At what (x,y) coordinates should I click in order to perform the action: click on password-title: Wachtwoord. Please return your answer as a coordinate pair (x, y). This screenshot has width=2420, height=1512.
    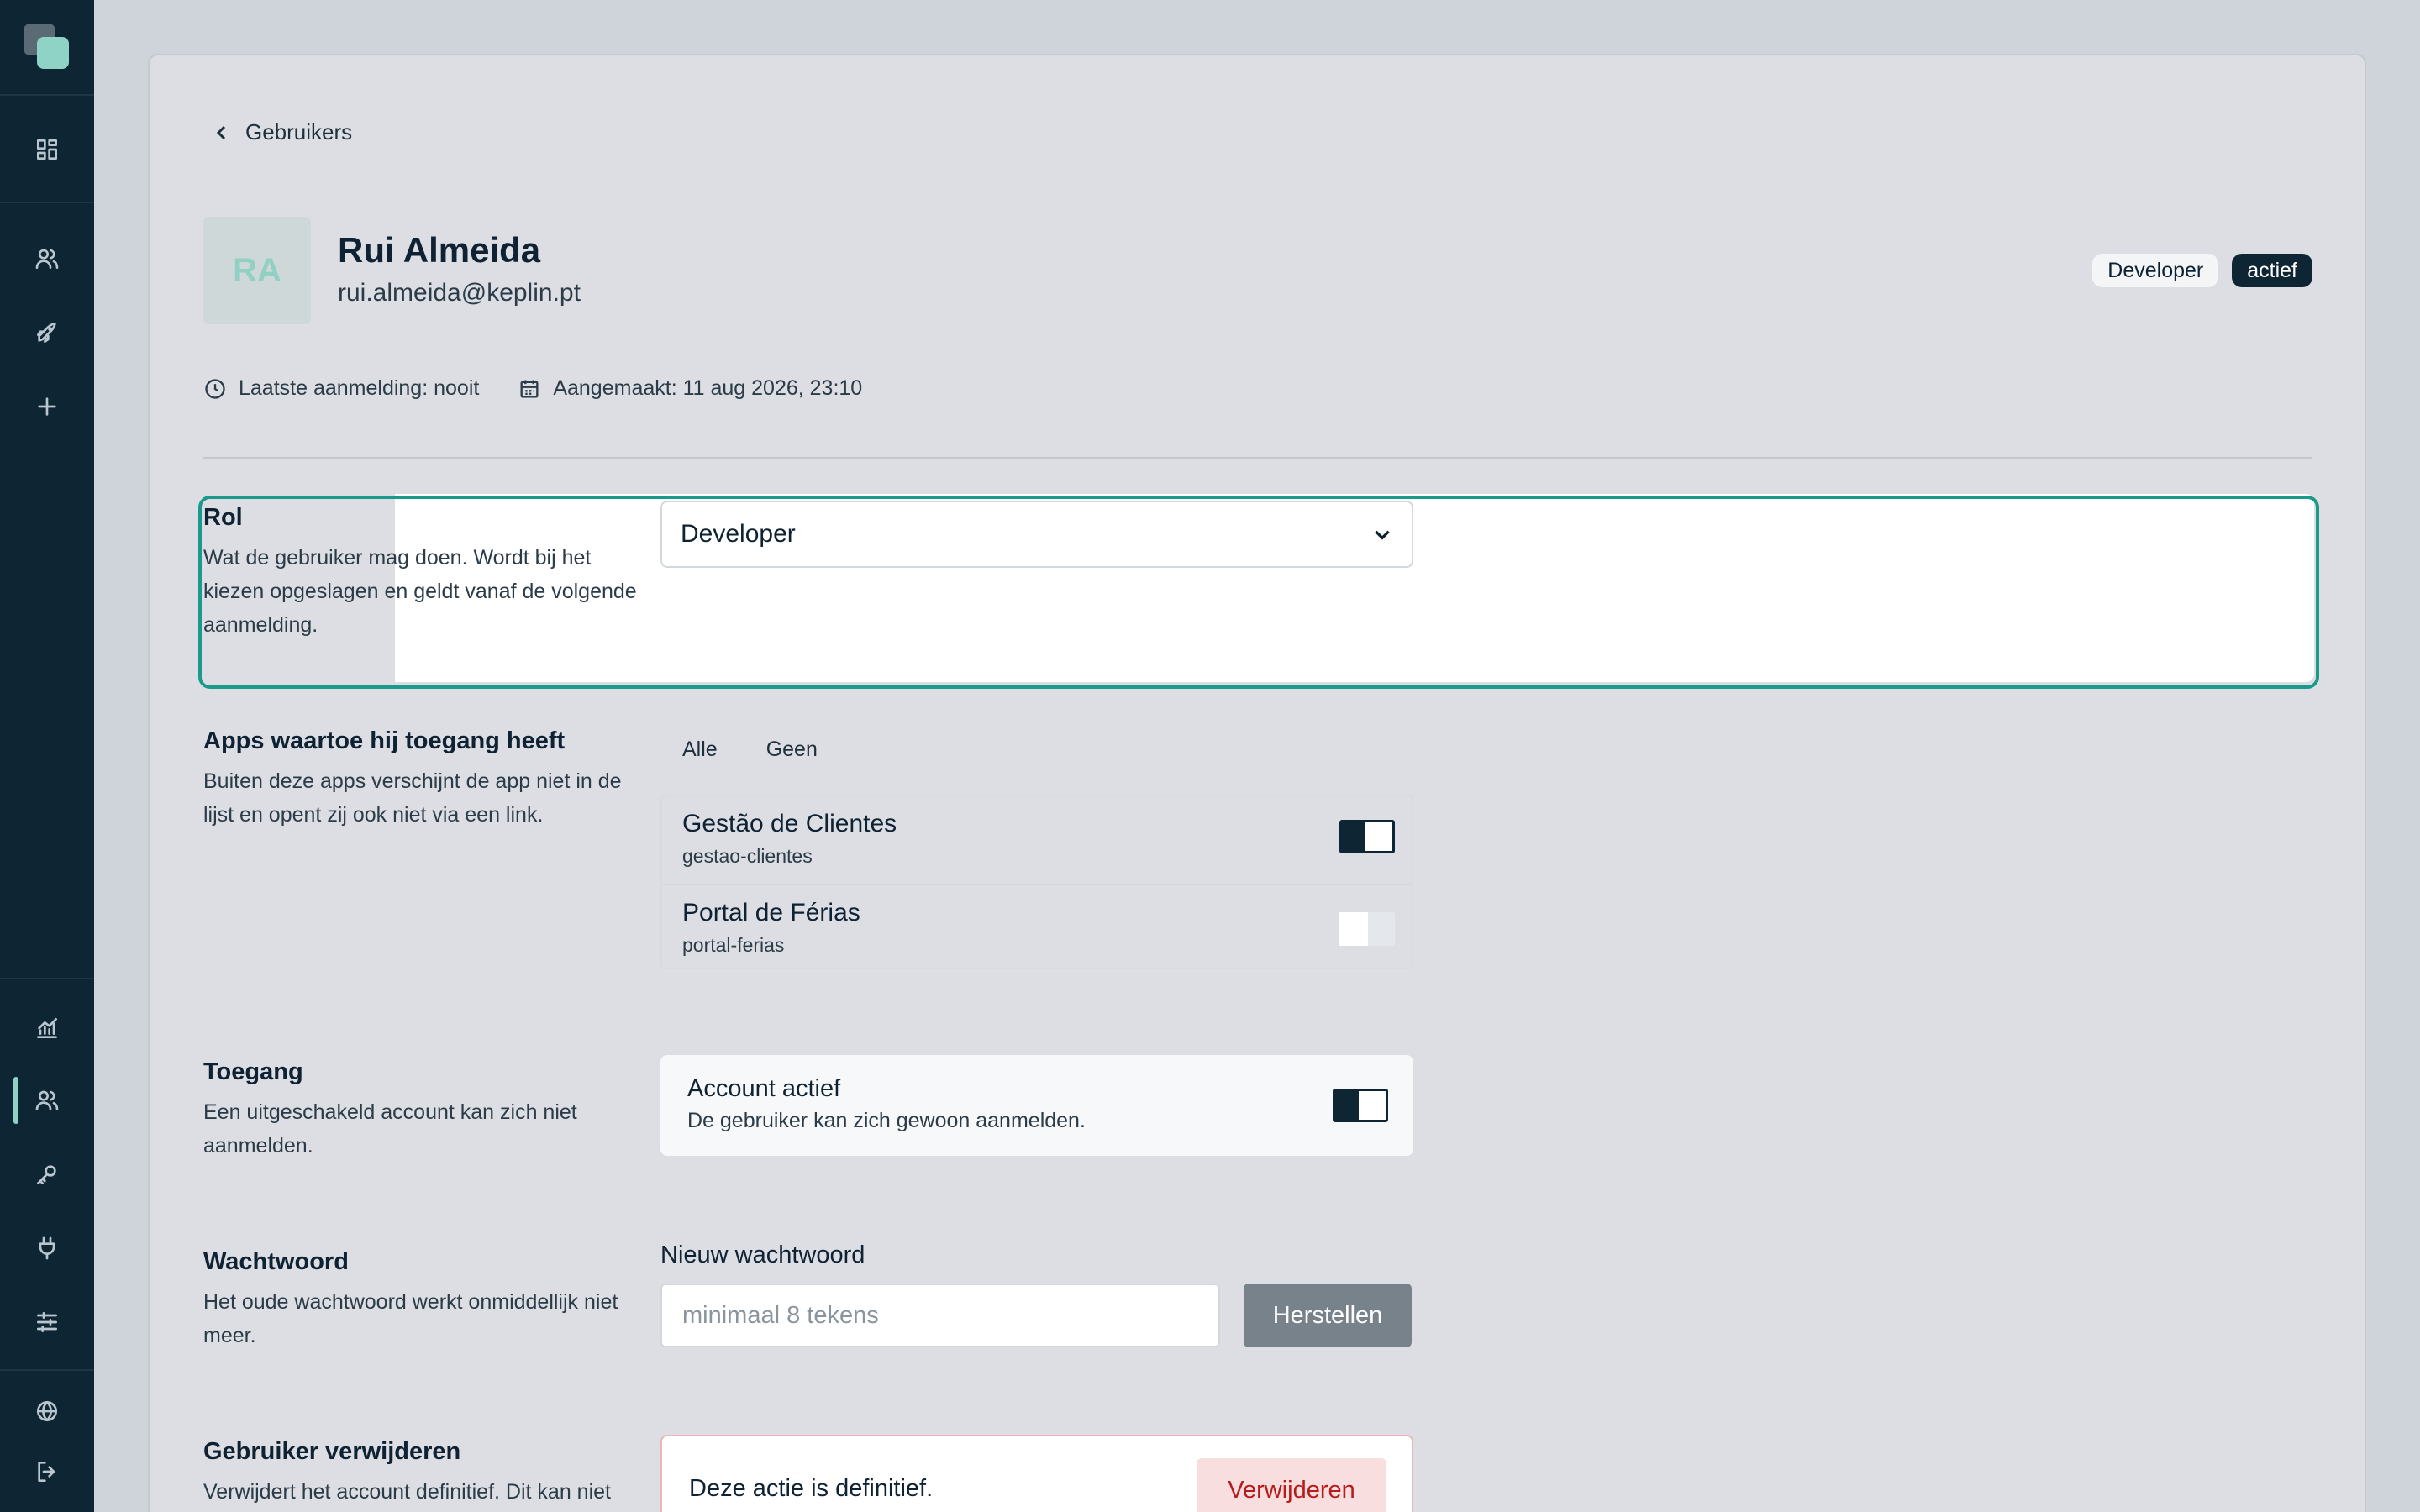
    Looking at the image, I should click on (276, 1261).